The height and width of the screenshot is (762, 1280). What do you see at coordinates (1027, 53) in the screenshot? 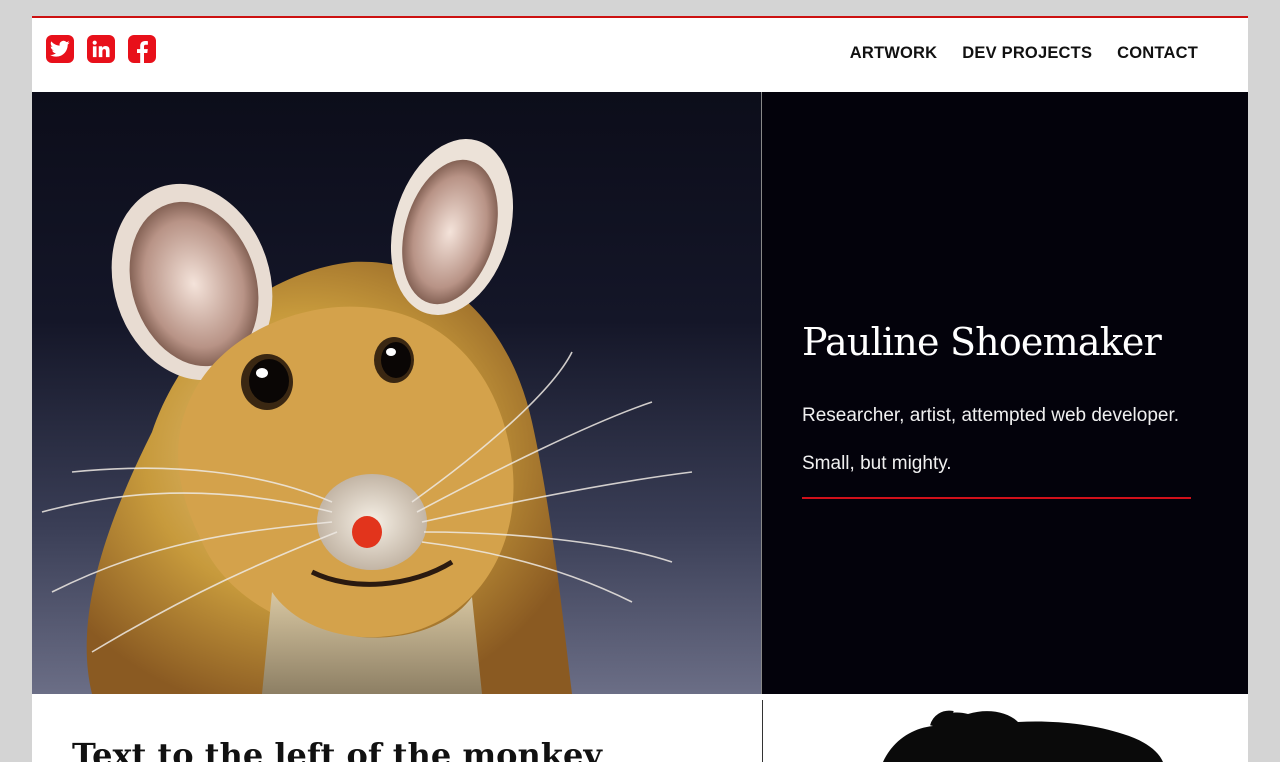
I see `nav-dev-projects: DEV PROJECTS` at bounding box center [1027, 53].